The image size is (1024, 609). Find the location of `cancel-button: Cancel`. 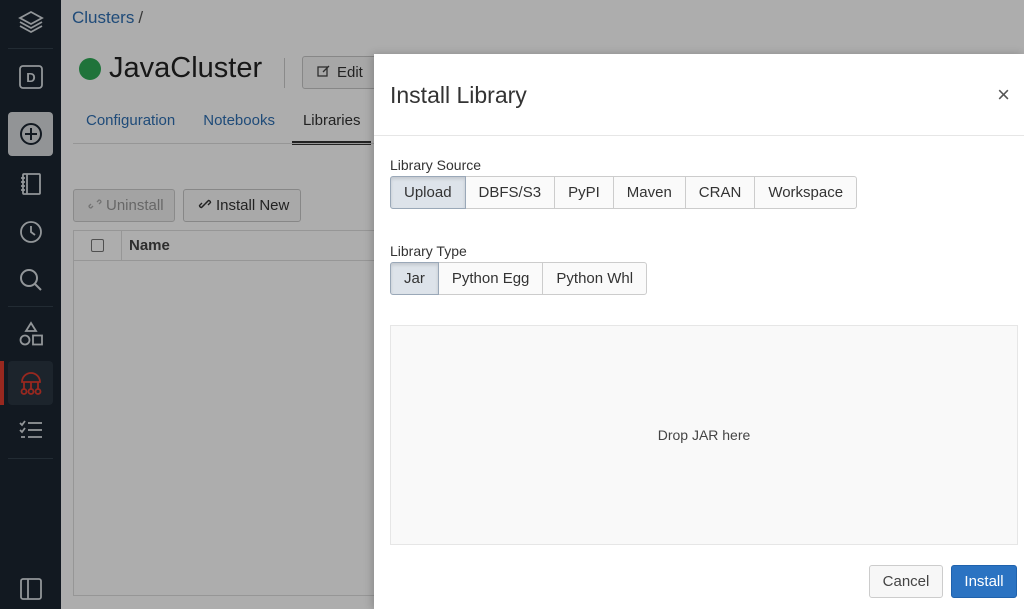

cancel-button: Cancel is located at coordinates (906, 581).